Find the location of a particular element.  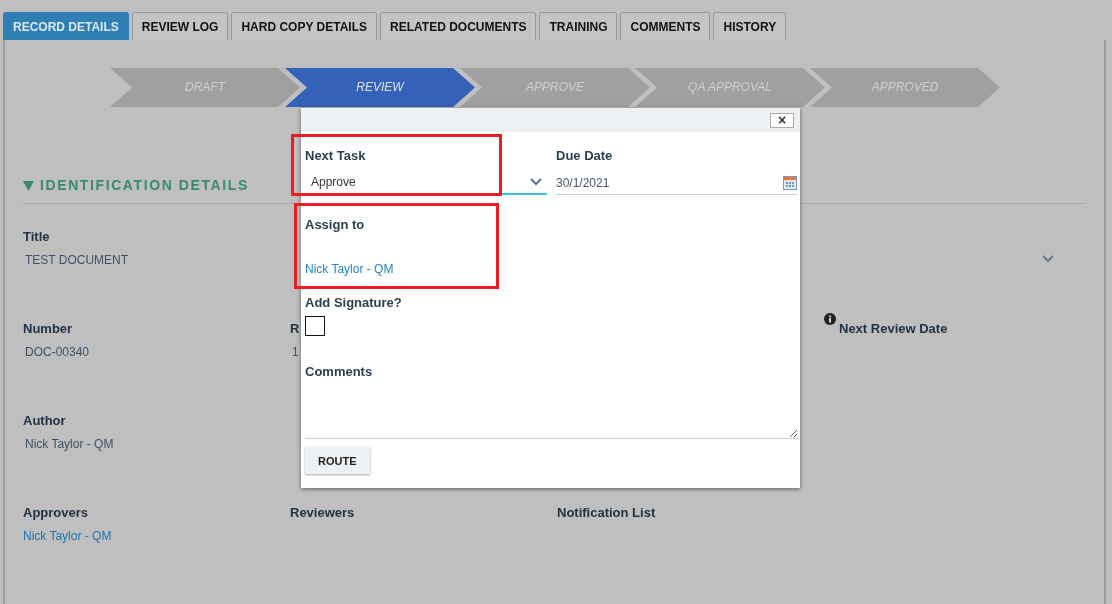

collapse-triangle-icon is located at coordinates (28, 185).